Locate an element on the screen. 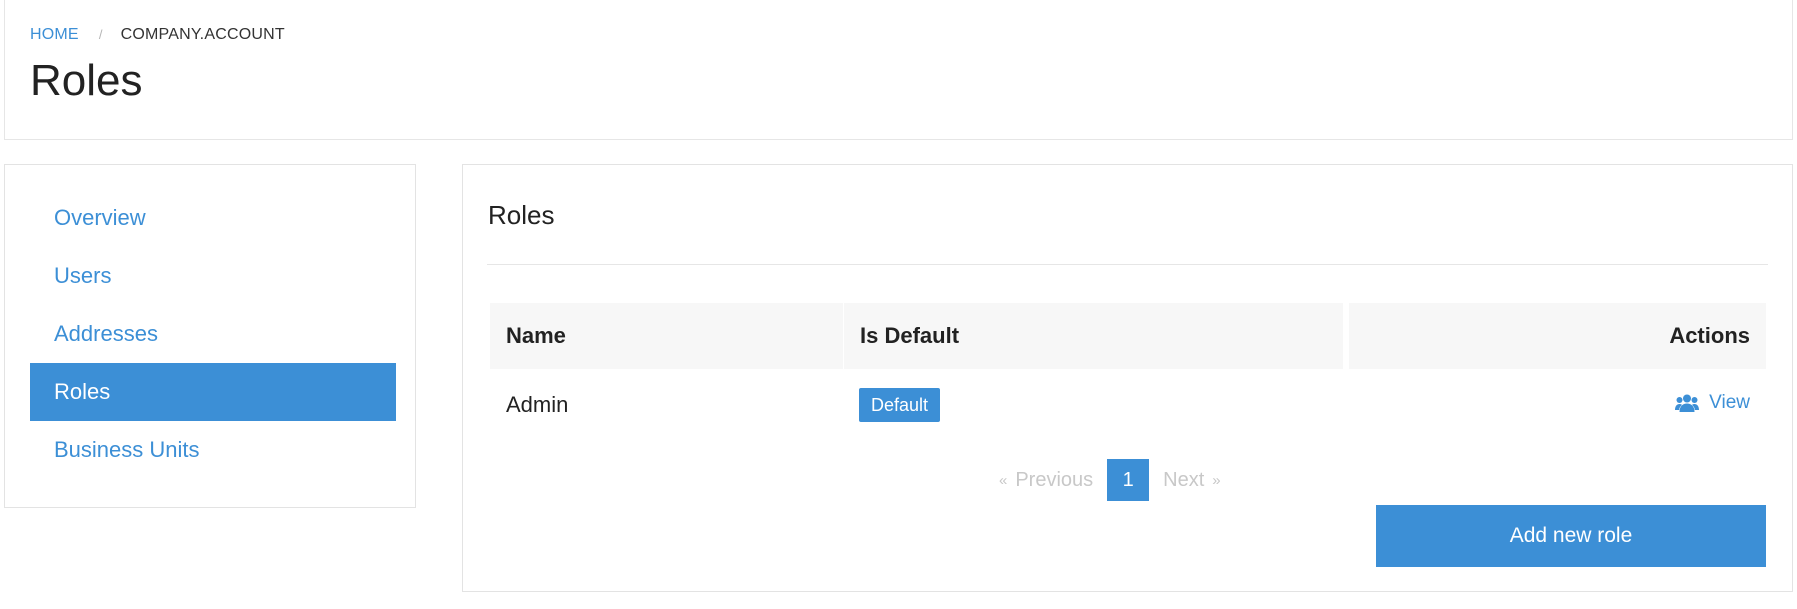 The image size is (1797, 609). table-header-row: Name Is Default Actions is located at coordinates (1128, 336).